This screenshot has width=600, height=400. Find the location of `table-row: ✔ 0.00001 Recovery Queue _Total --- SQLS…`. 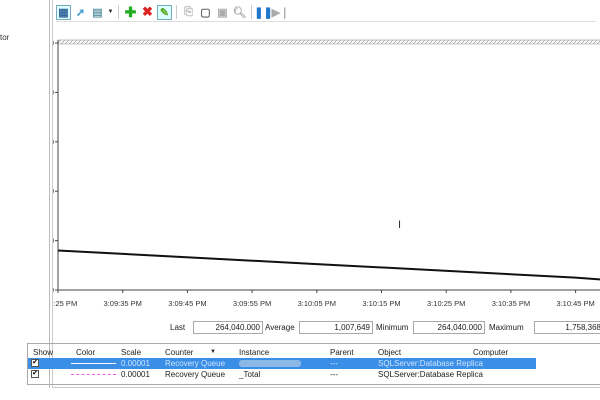

table-row: ✔ 0.00001 Recovery Queue _Total --- SQLS… is located at coordinates (314, 374).